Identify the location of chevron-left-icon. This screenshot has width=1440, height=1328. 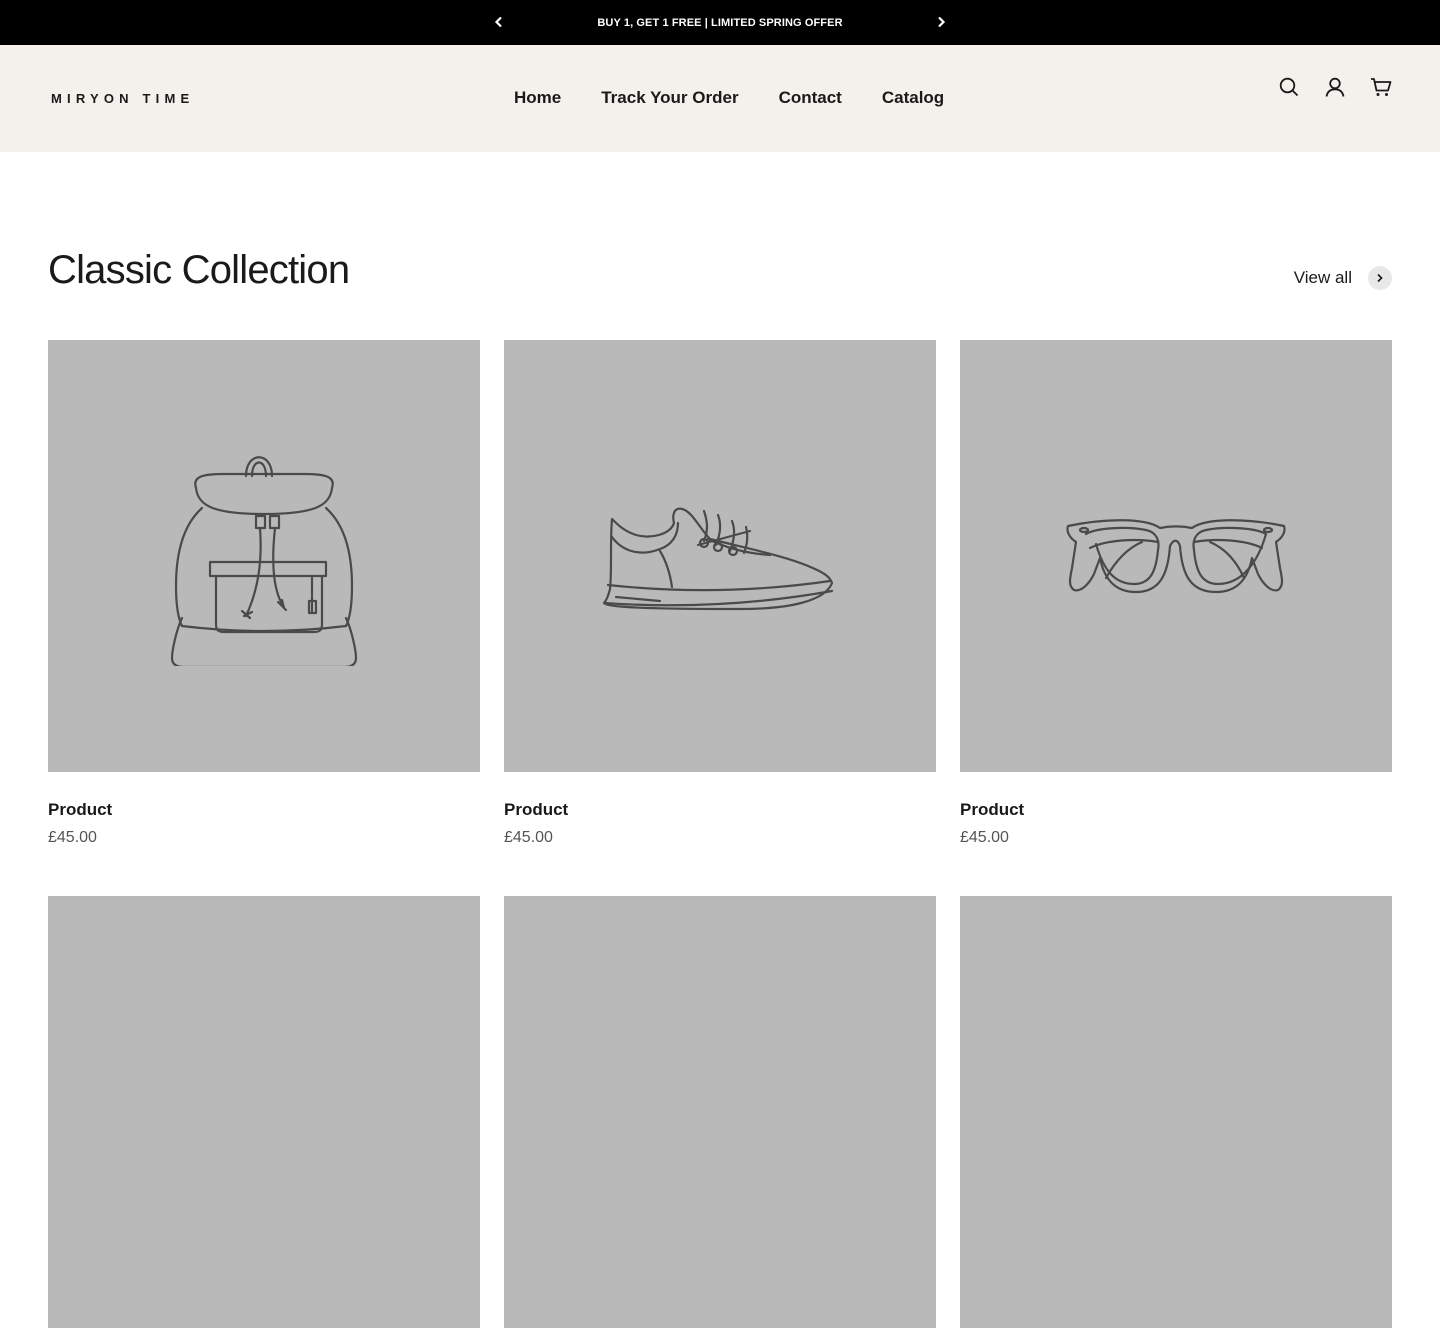
(498, 22).